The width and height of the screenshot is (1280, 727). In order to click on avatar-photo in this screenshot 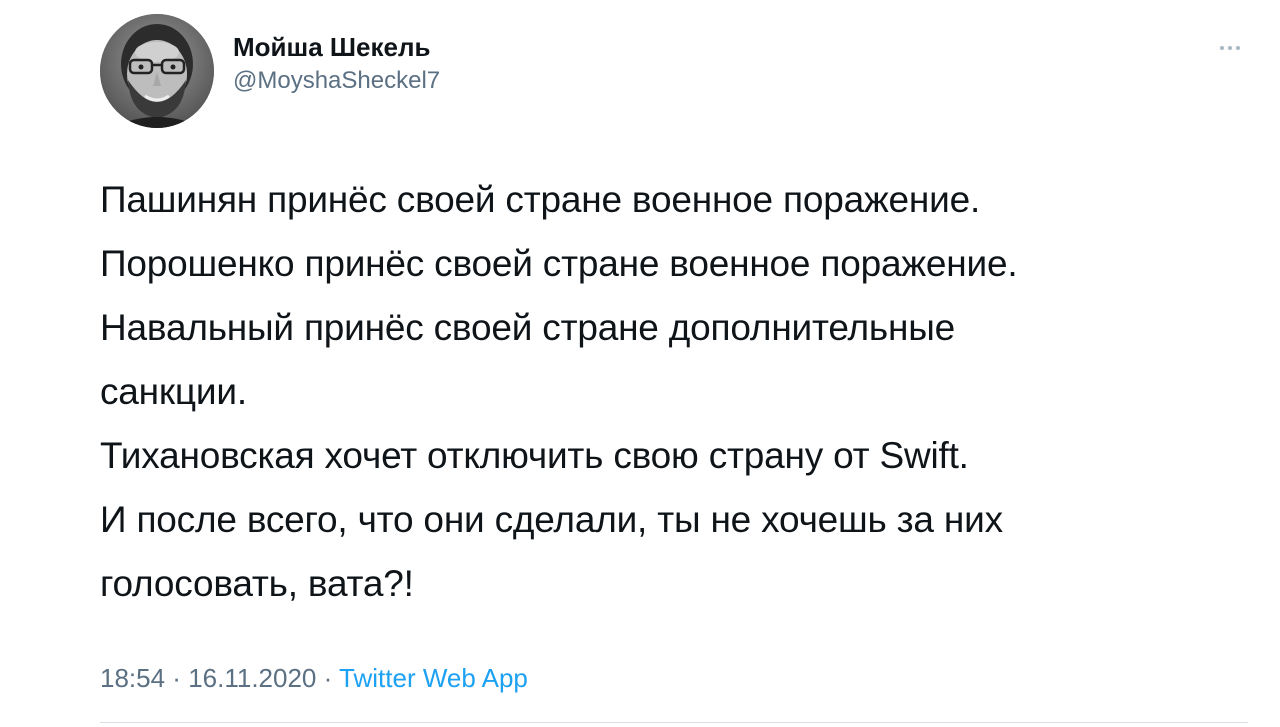, I will do `click(157, 71)`.